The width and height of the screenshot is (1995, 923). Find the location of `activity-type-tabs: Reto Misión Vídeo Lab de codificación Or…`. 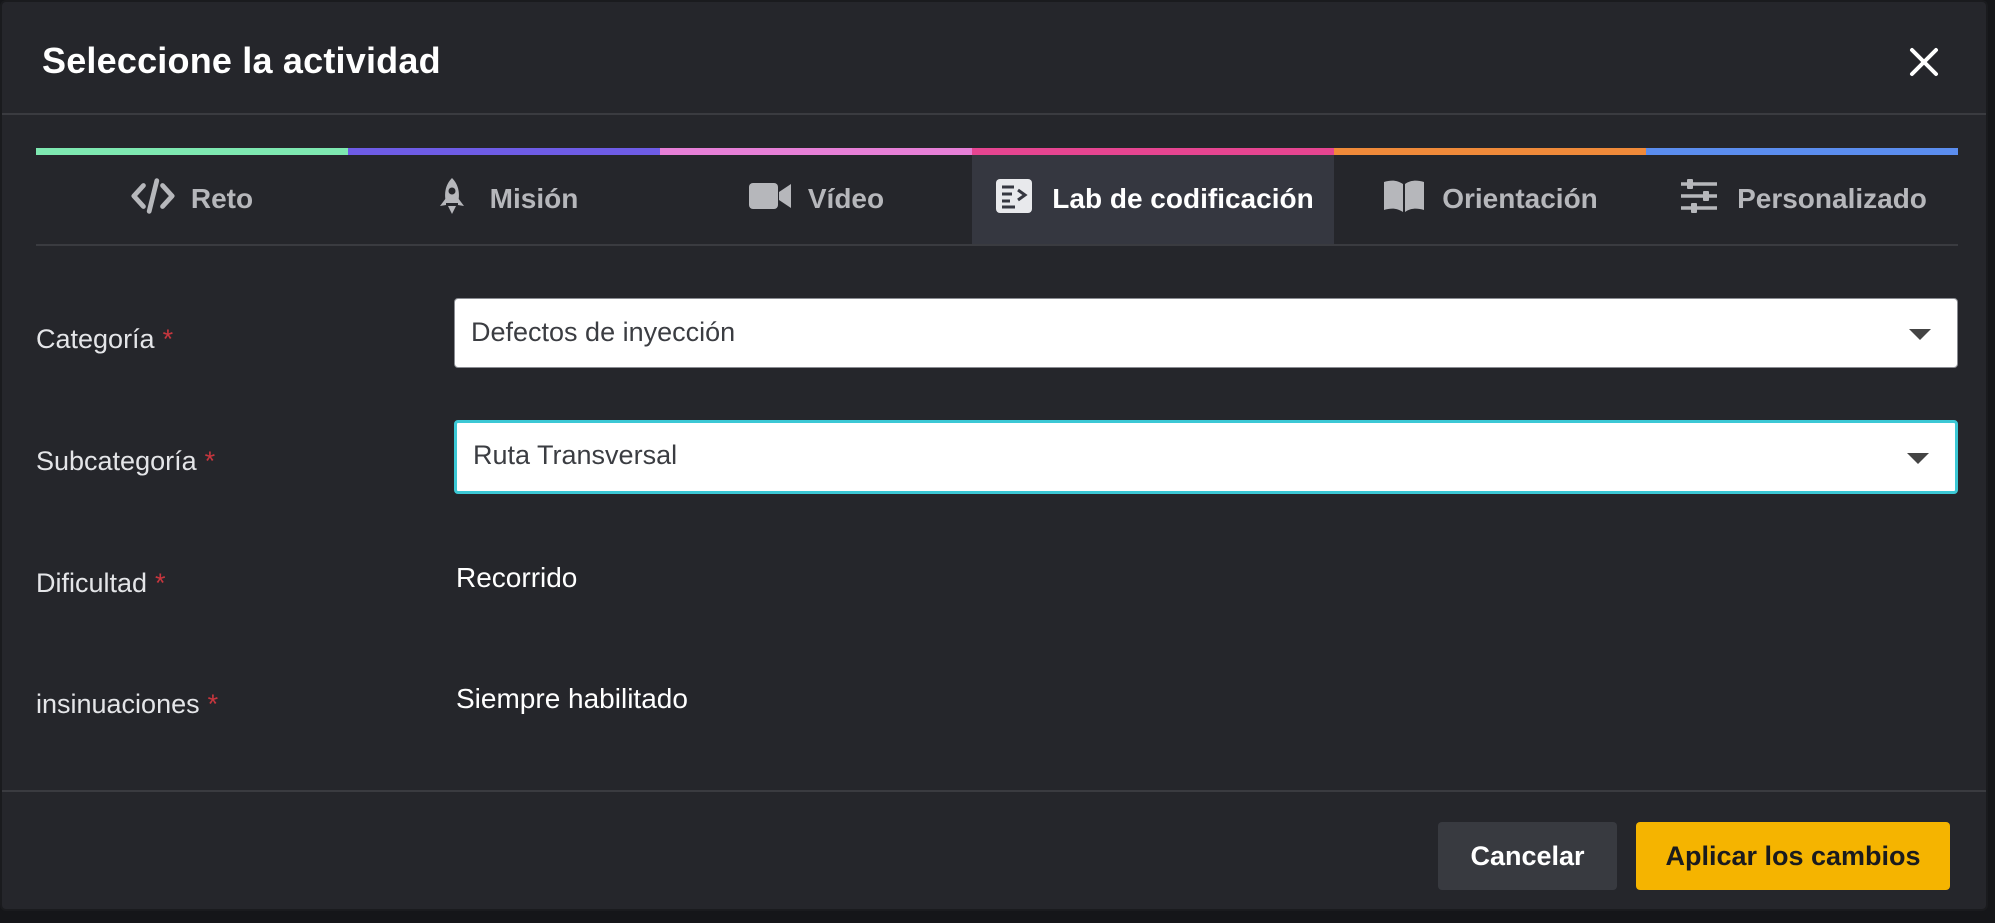

activity-type-tabs: Reto Misión Vídeo Lab de codificación Or… is located at coordinates (997, 197).